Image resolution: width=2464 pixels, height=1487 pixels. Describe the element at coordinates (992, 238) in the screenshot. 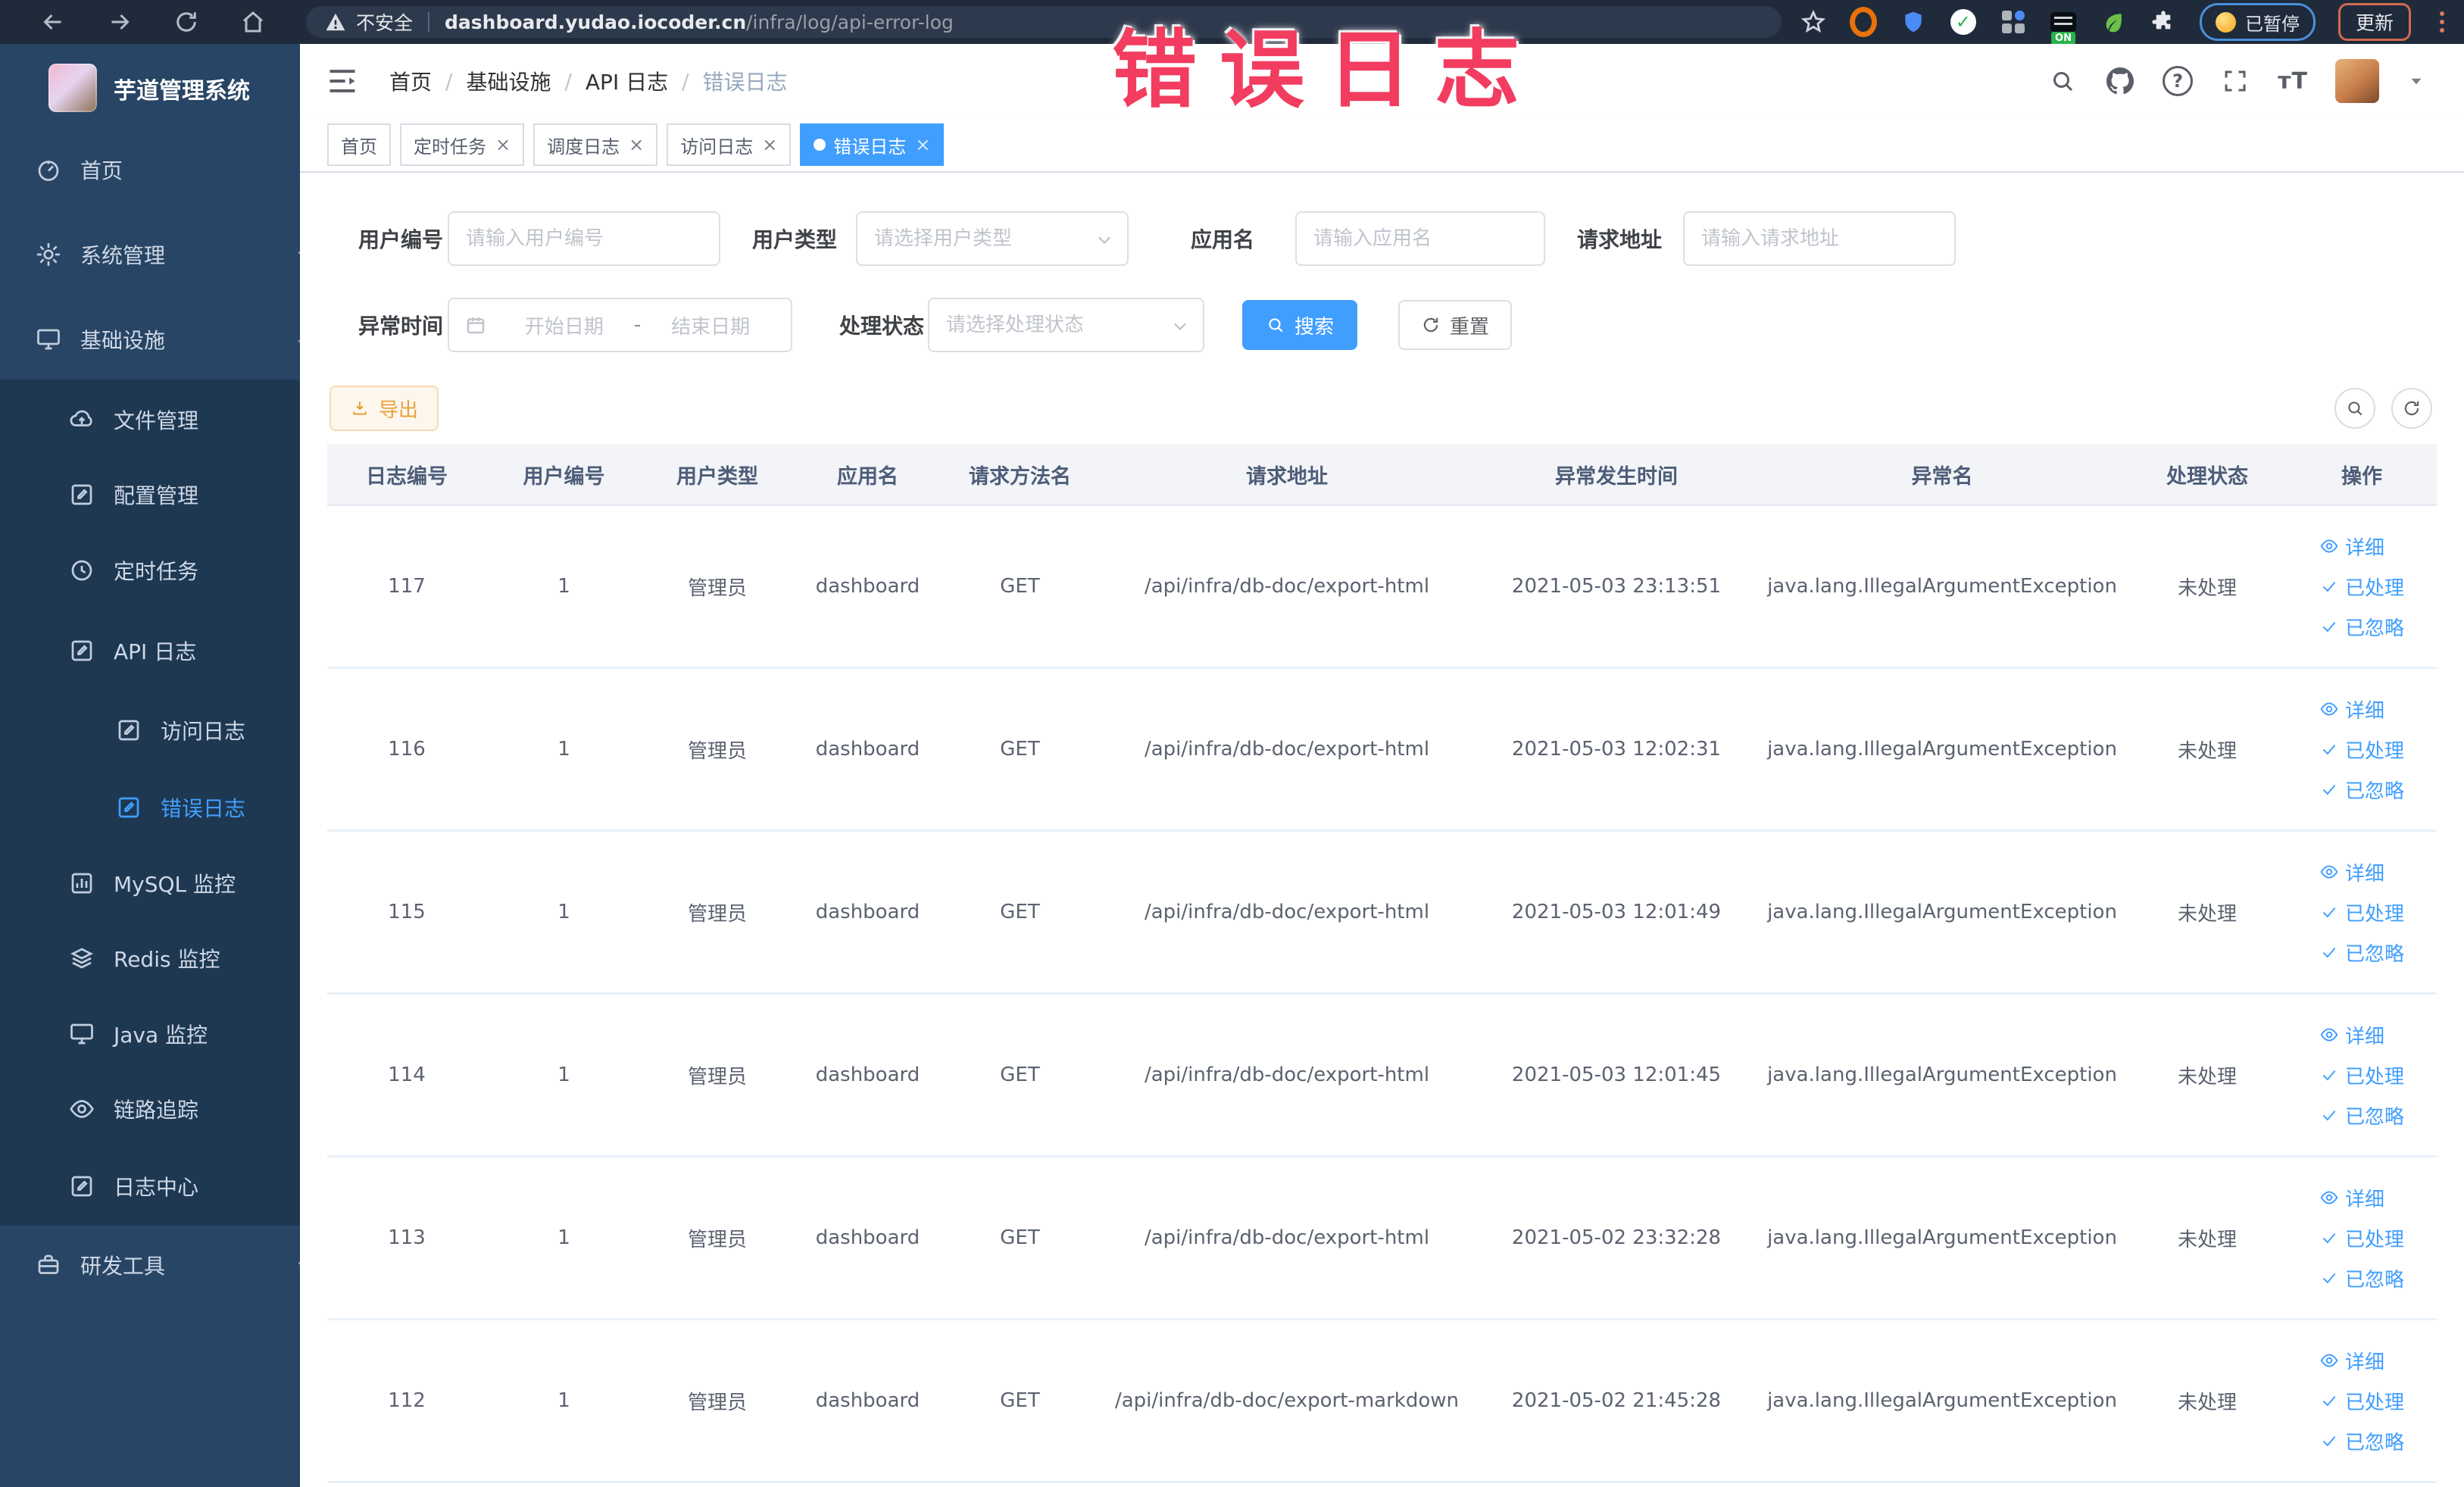

I see `user-type-select` at that location.